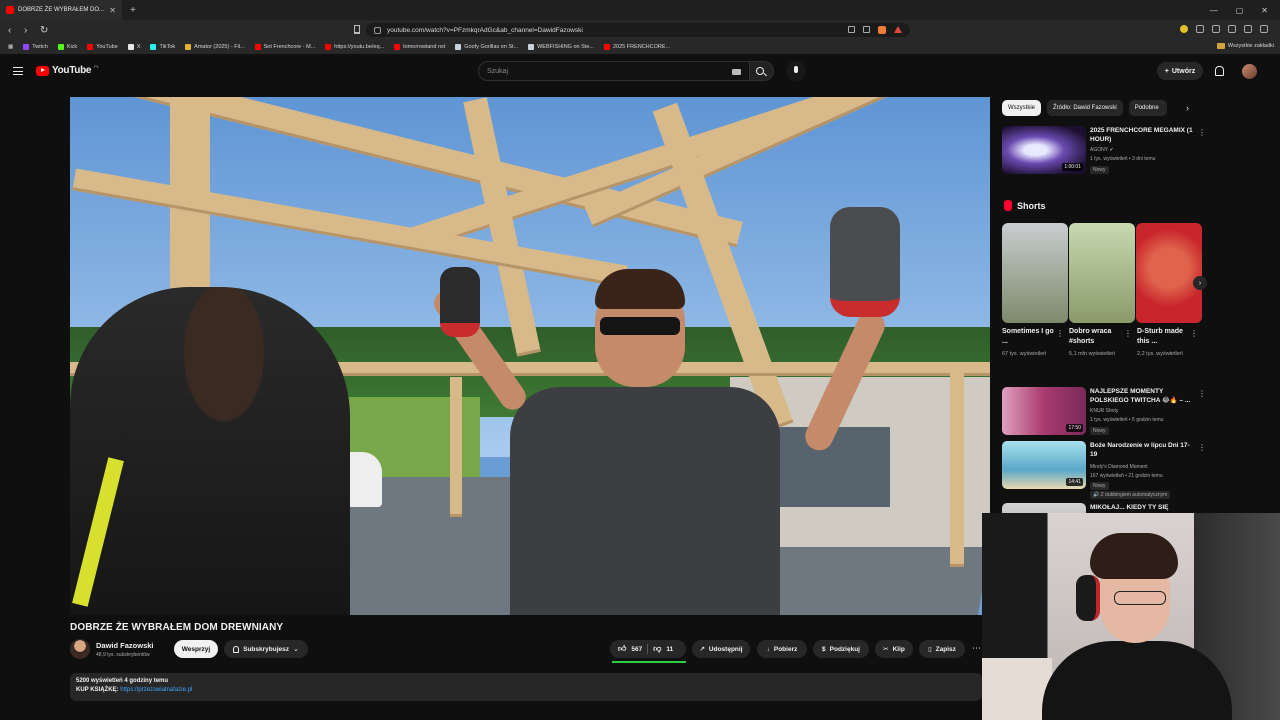 This screenshot has height=720, width=1280. What do you see at coordinates (1142, 450) in the screenshot?
I see `recommendation-title: Boże Narodzenie w lipcu Dni 17-19` at bounding box center [1142, 450].